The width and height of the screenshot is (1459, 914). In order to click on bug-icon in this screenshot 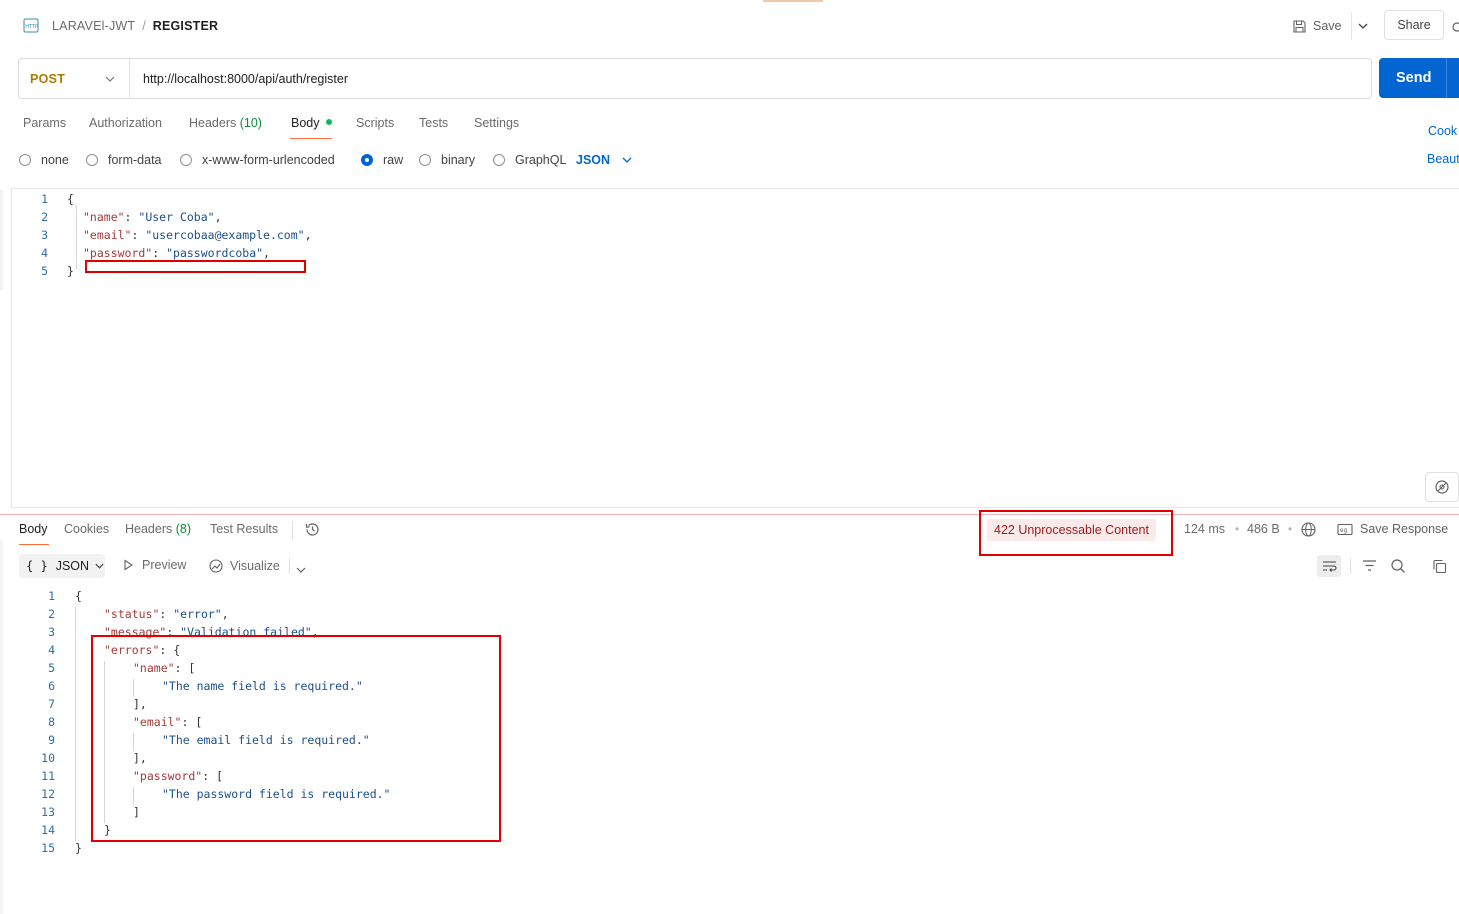, I will do `click(1442, 487)`.